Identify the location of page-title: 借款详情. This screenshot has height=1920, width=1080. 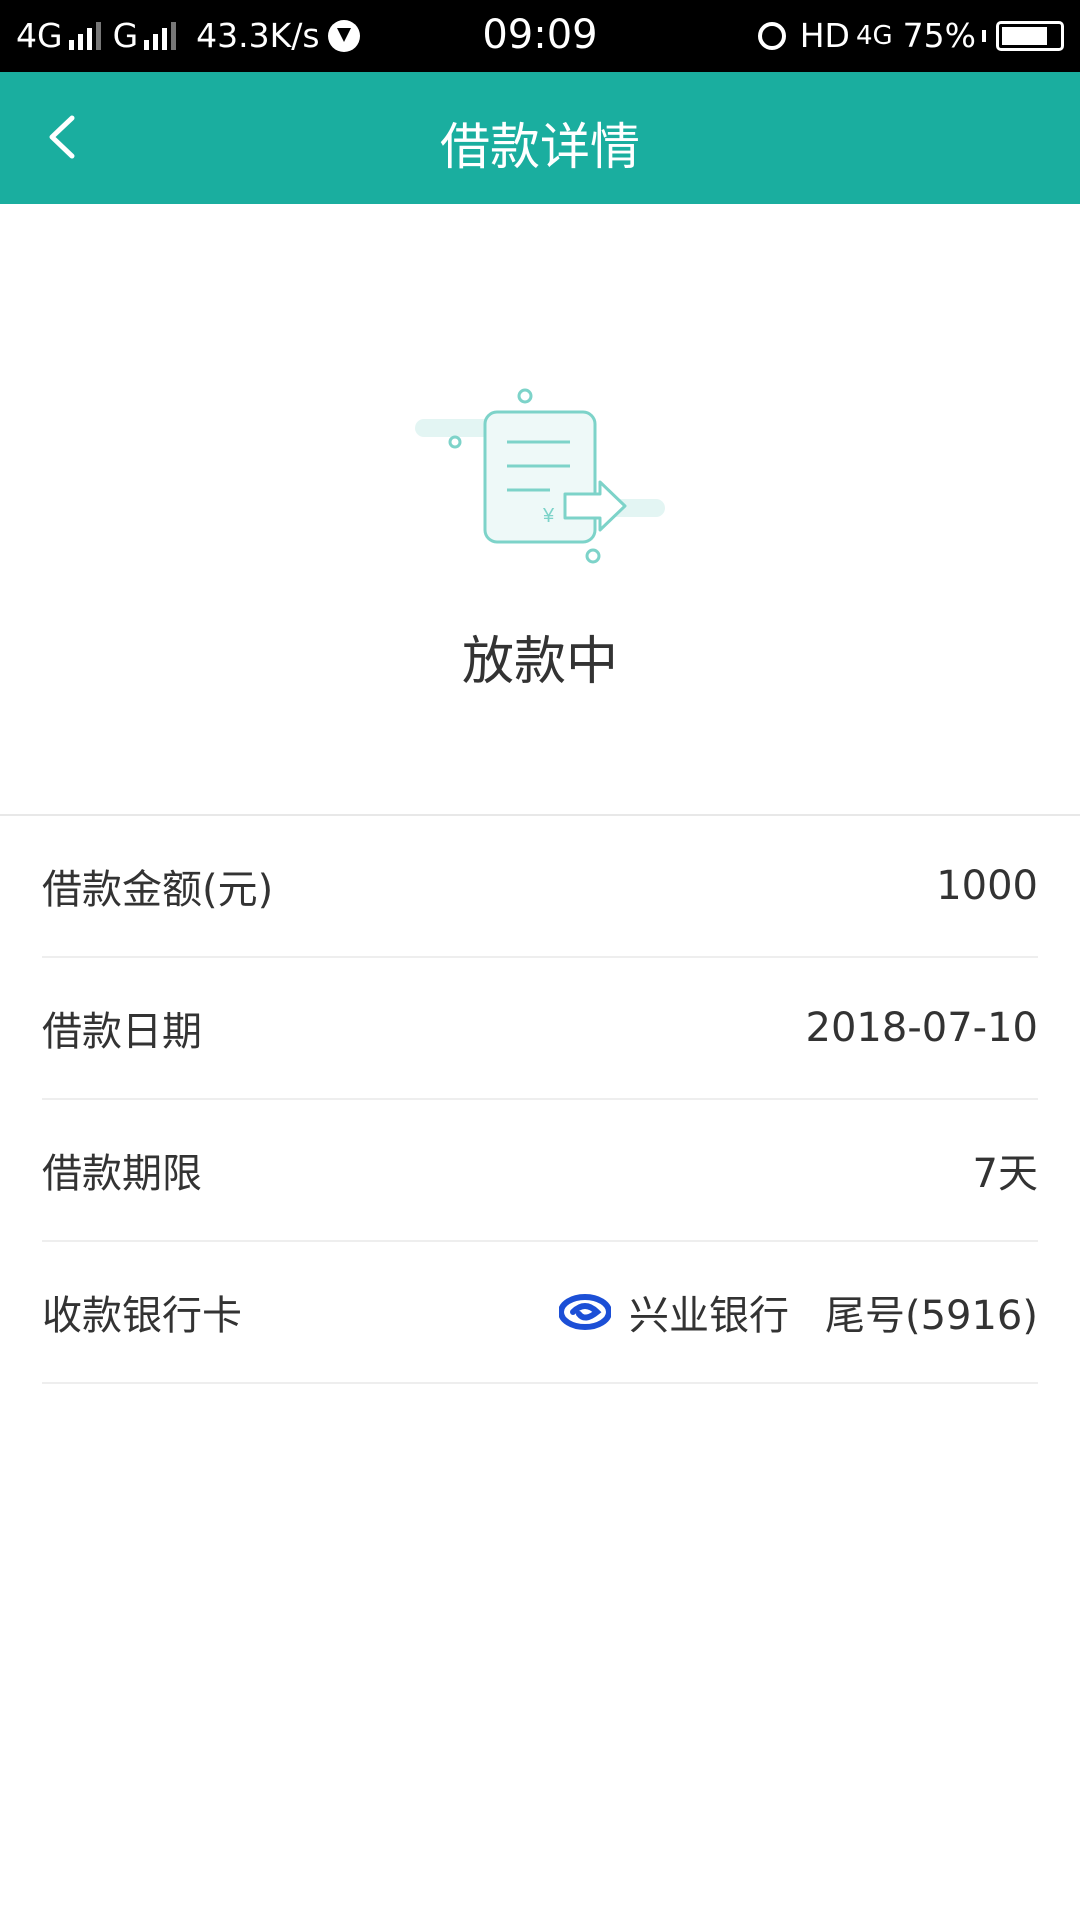
(540, 147).